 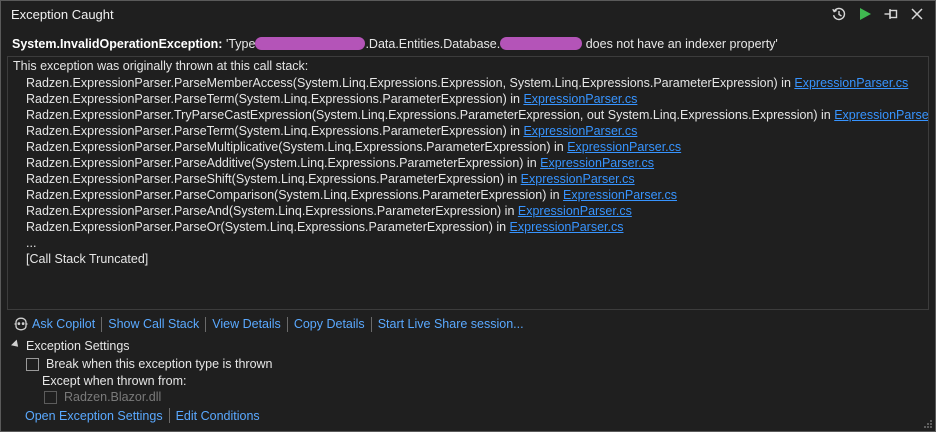 What do you see at coordinates (468, 15) in the screenshot?
I see `title-bar: Exception Caught` at bounding box center [468, 15].